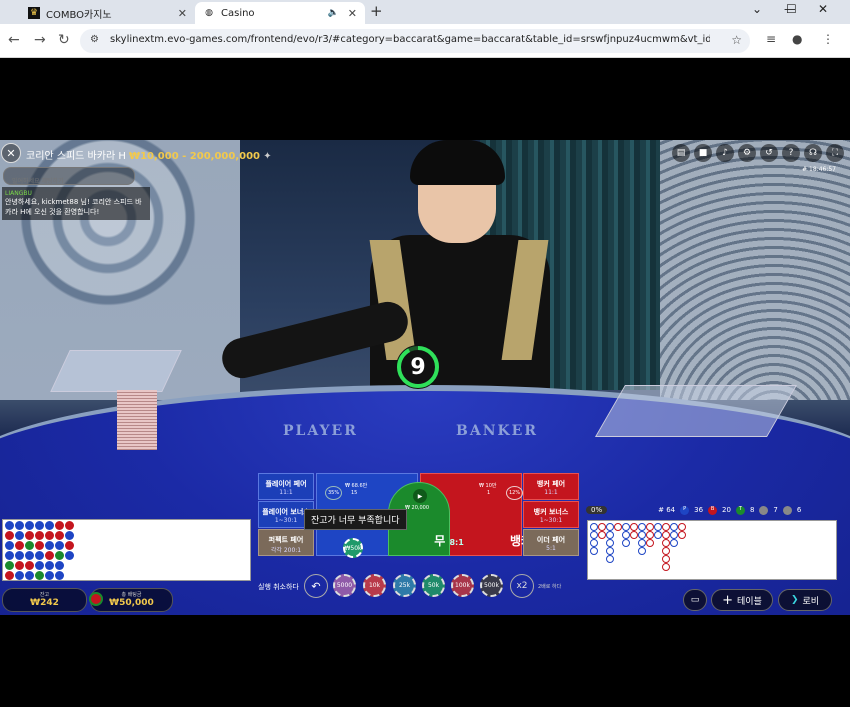 The height and width of the screenshot is (707, 850). What do you see at coordinates (79, 15) in the screenshot?
I see `tab-title: COMBO카지노` at bounding box center [79, 15].